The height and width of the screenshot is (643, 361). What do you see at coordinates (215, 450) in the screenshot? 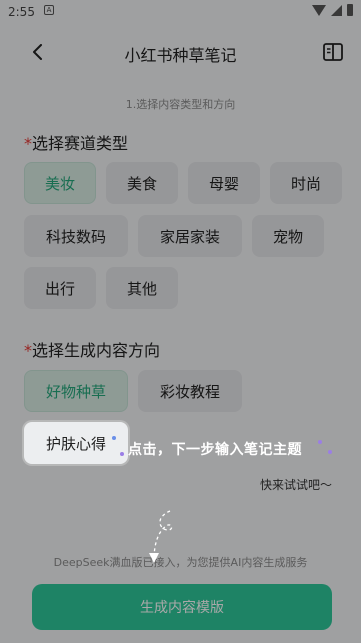
I see `guide-text: 点击，下一步输入笔记主题` at bounding box center [215, 450].